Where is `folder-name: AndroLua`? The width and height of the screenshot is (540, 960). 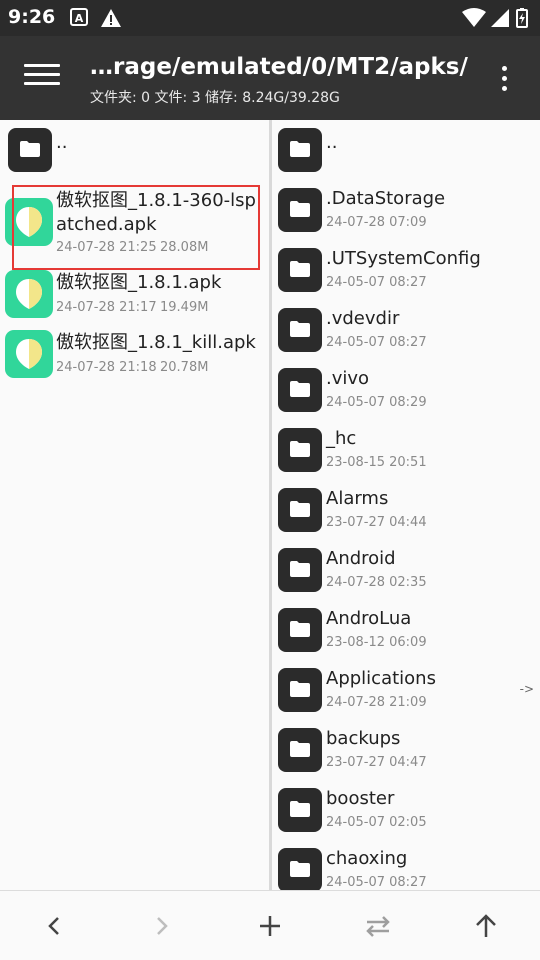 folder-name: AndroLua is located at coordinates (369, 618).